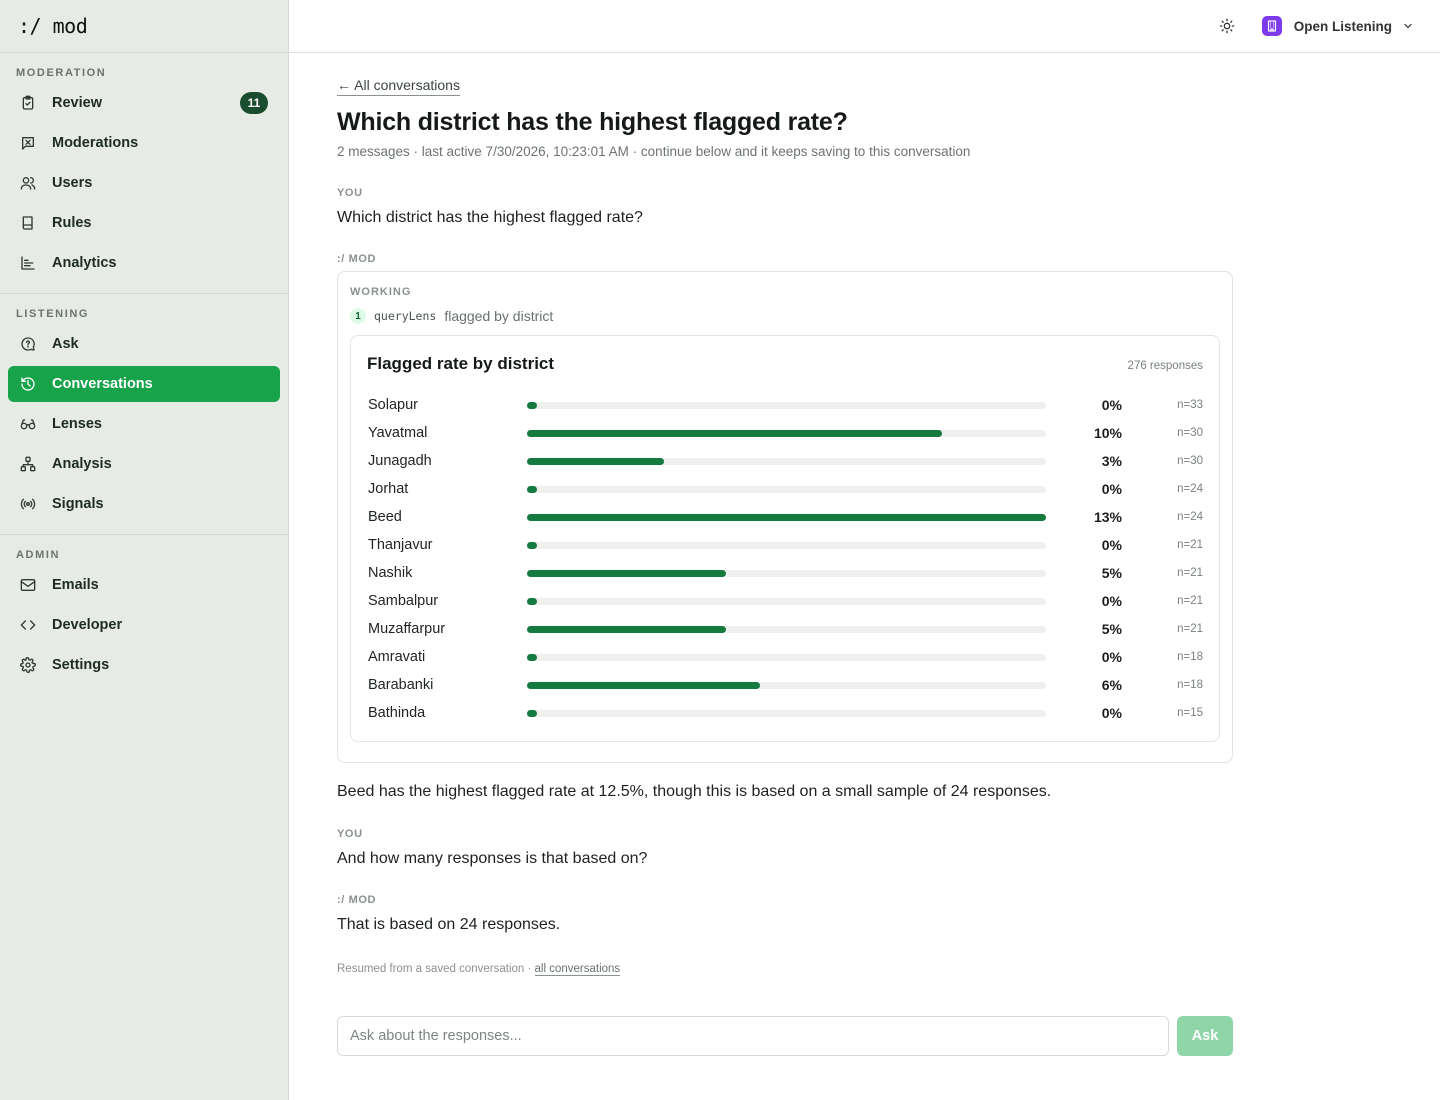 The width and height of the screenshot is (1440, 1100). I want to click on nav-section-admin: ADMIN Emails Developer Settings, so click(144, 609).